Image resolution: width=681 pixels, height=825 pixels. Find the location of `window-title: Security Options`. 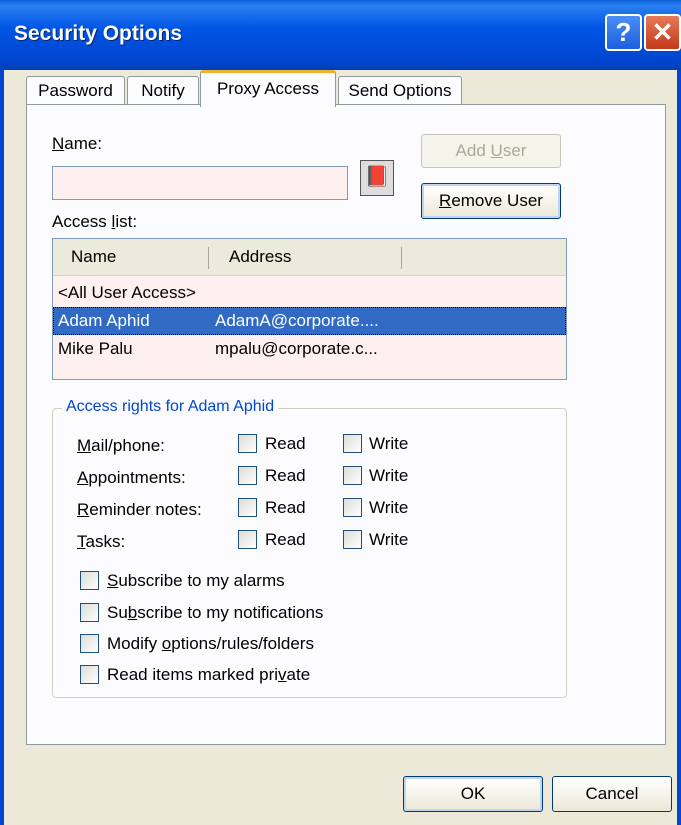

window-title: Security Options is located at coordinates (98, 33).